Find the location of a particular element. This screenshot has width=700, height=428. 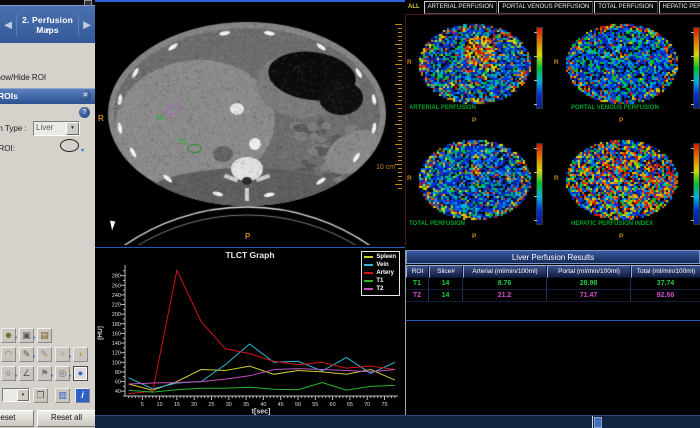

series-t2 is located at coordinates (261, 376).